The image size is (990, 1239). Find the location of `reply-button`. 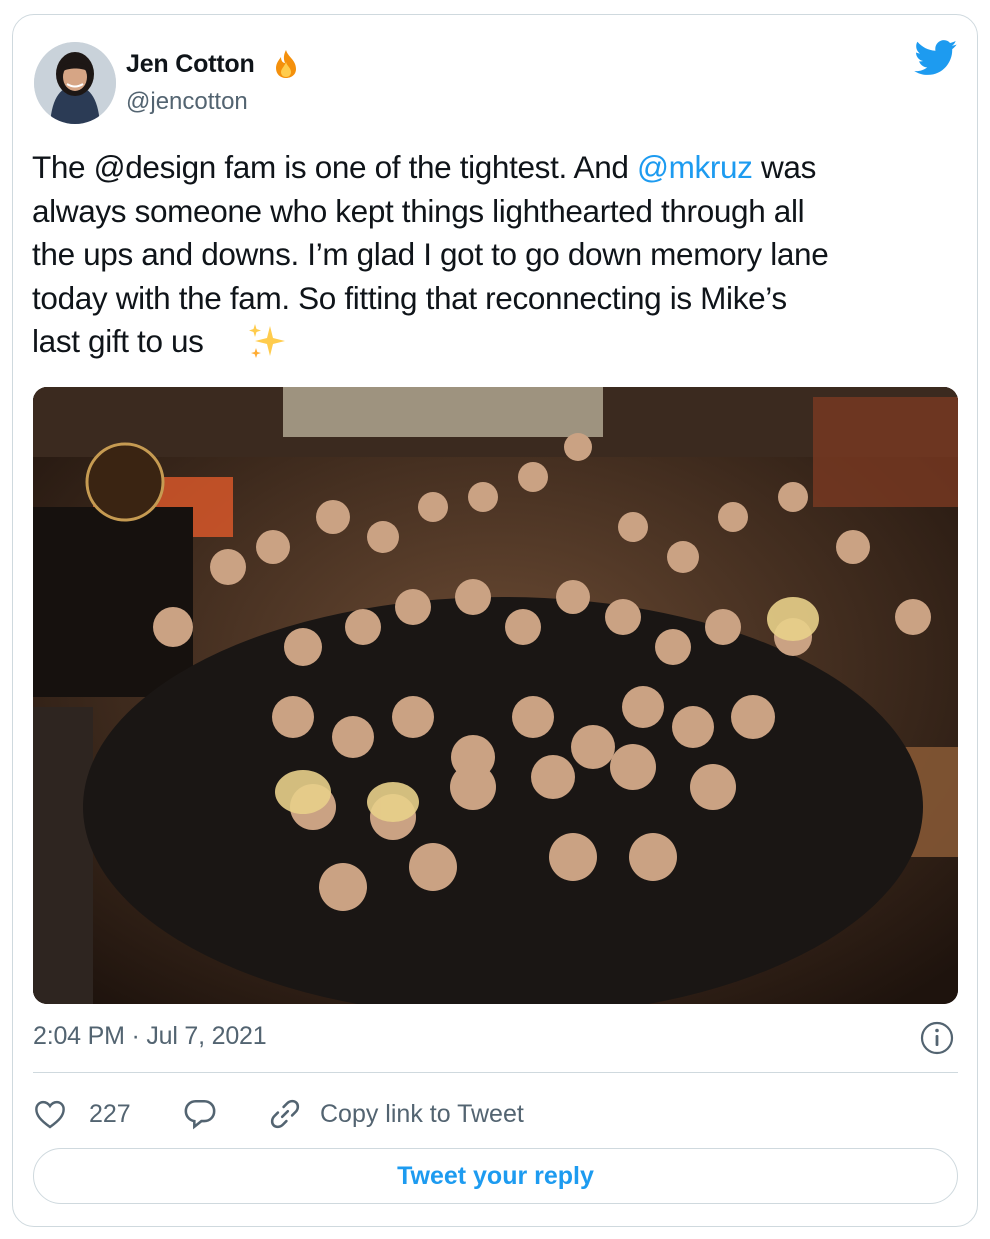

reply-button is located at coordinates (200, 1114).